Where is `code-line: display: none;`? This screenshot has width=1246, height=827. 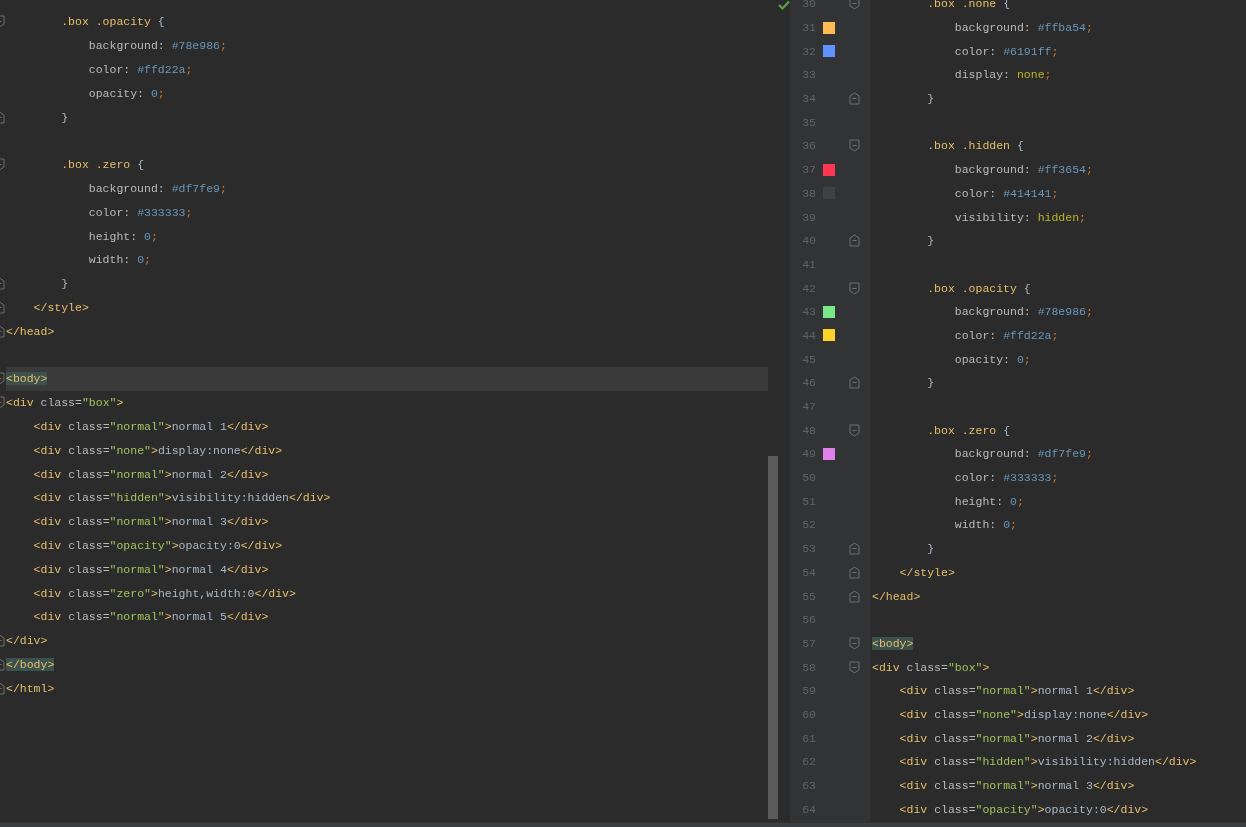 code-line: display: none; is located at coordinates (1003, 75).